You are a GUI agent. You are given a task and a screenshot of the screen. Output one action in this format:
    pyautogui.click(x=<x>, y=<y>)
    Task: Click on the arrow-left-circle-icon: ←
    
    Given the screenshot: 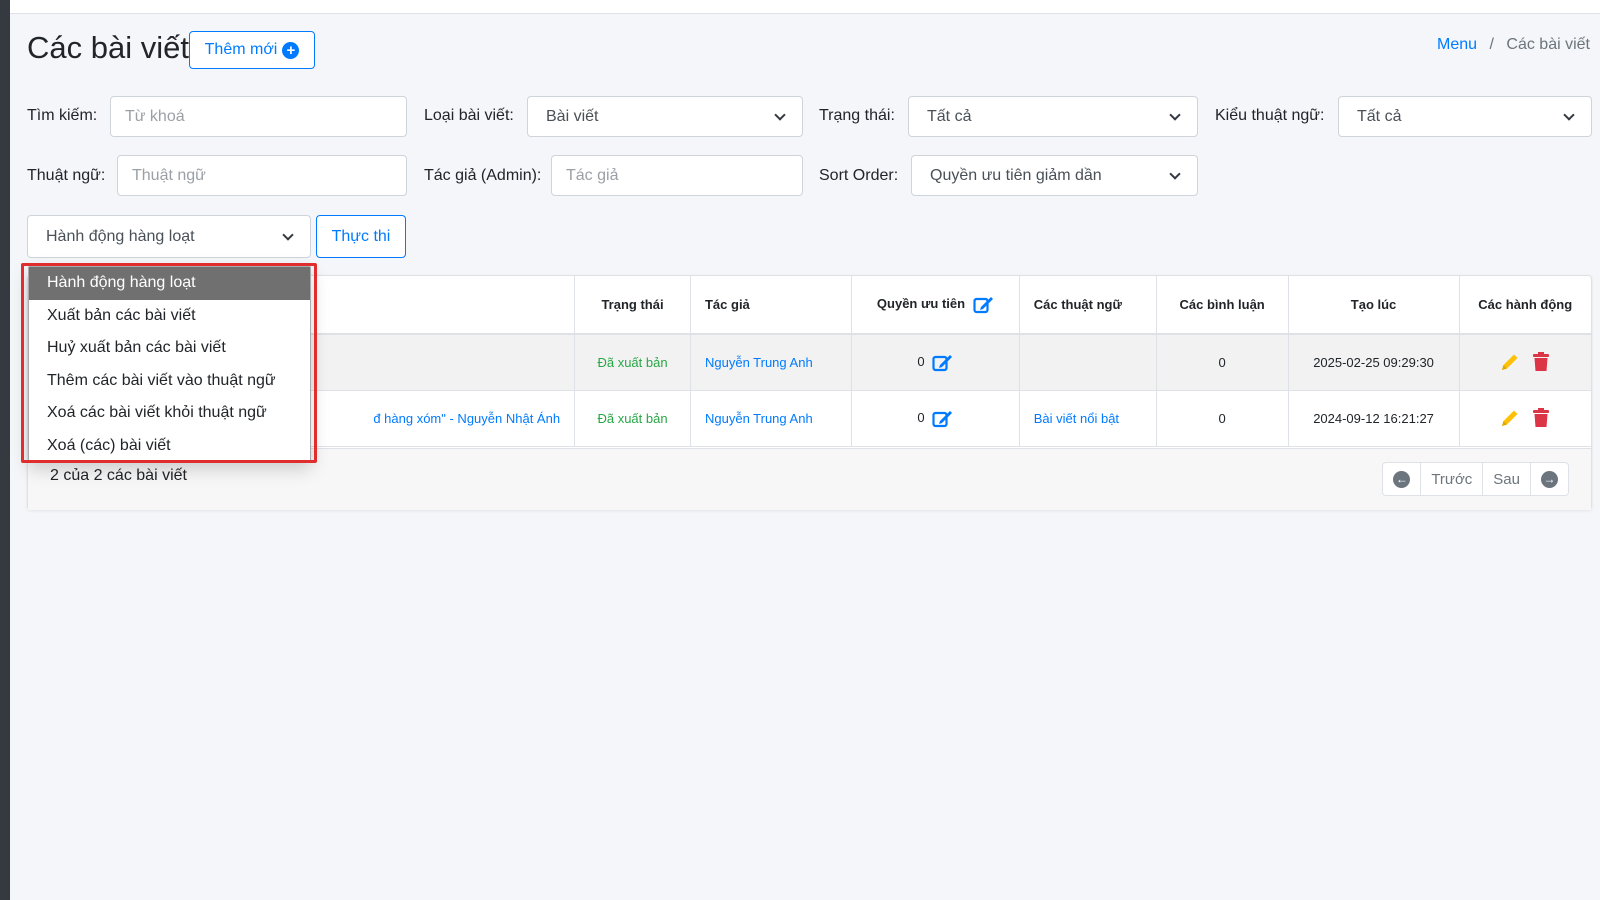 What is the action you would take?
    pyautogui.click(x=1402, y=479)
    